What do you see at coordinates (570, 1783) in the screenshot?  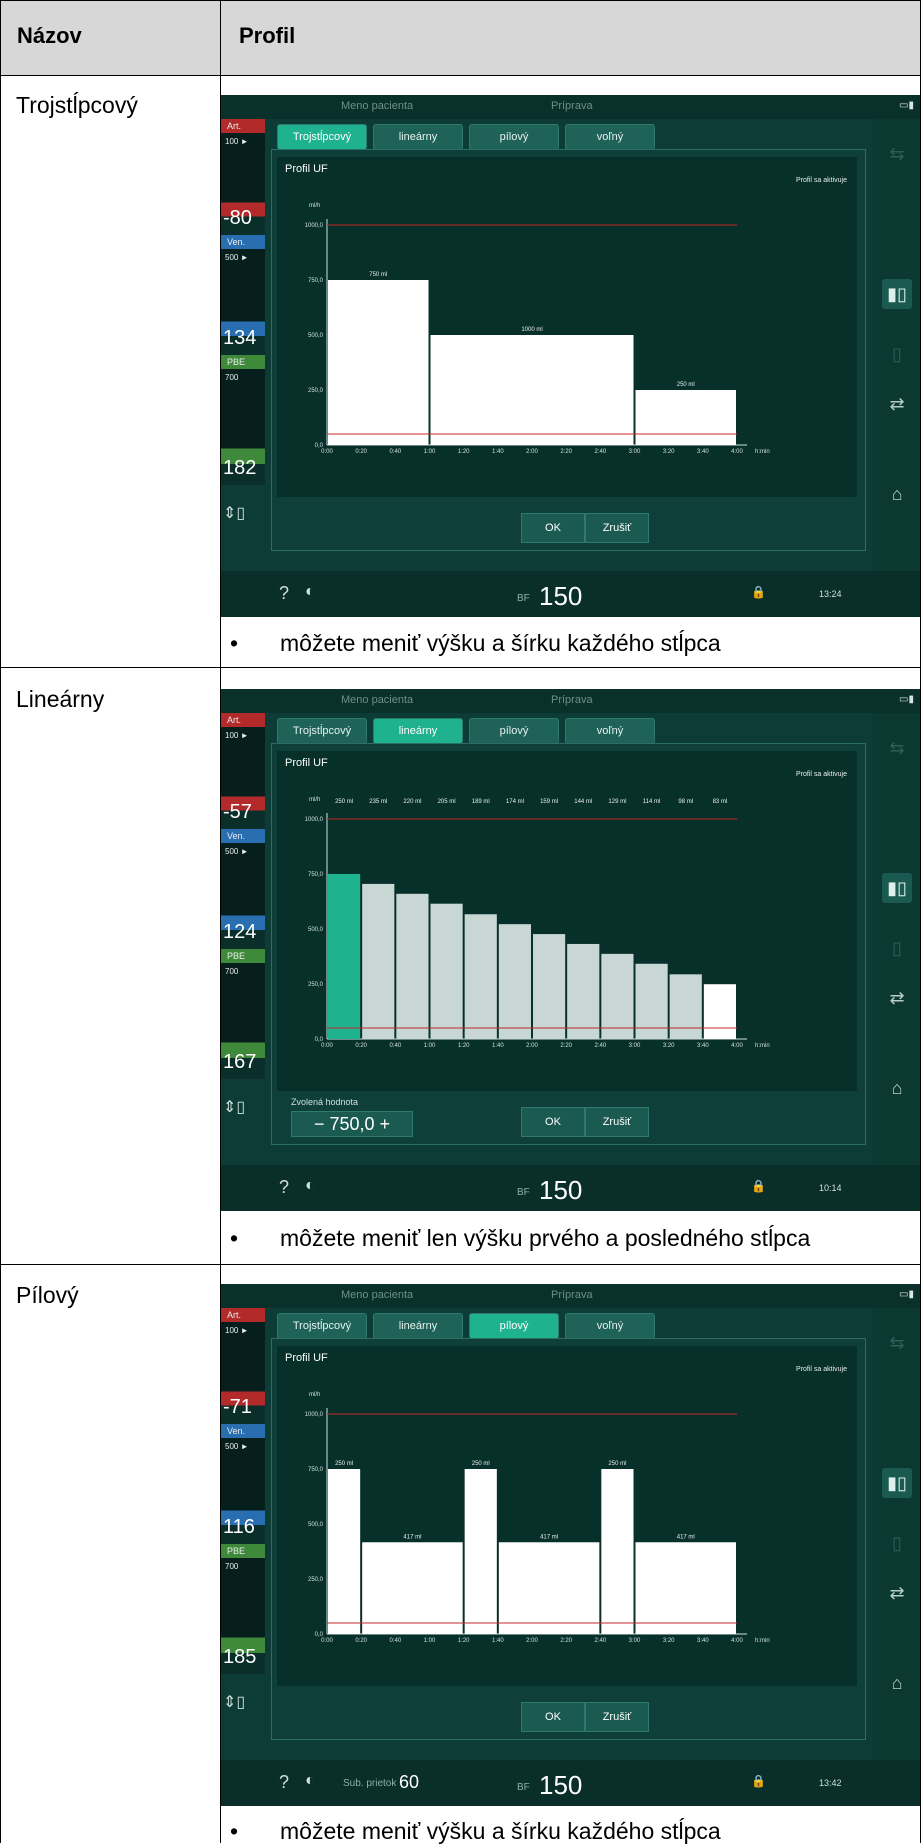 I see `bottom-bar: ? ◐ Sub. prietok 60 BF 150 🔒 13:42` at bounding box center [570, 1783].